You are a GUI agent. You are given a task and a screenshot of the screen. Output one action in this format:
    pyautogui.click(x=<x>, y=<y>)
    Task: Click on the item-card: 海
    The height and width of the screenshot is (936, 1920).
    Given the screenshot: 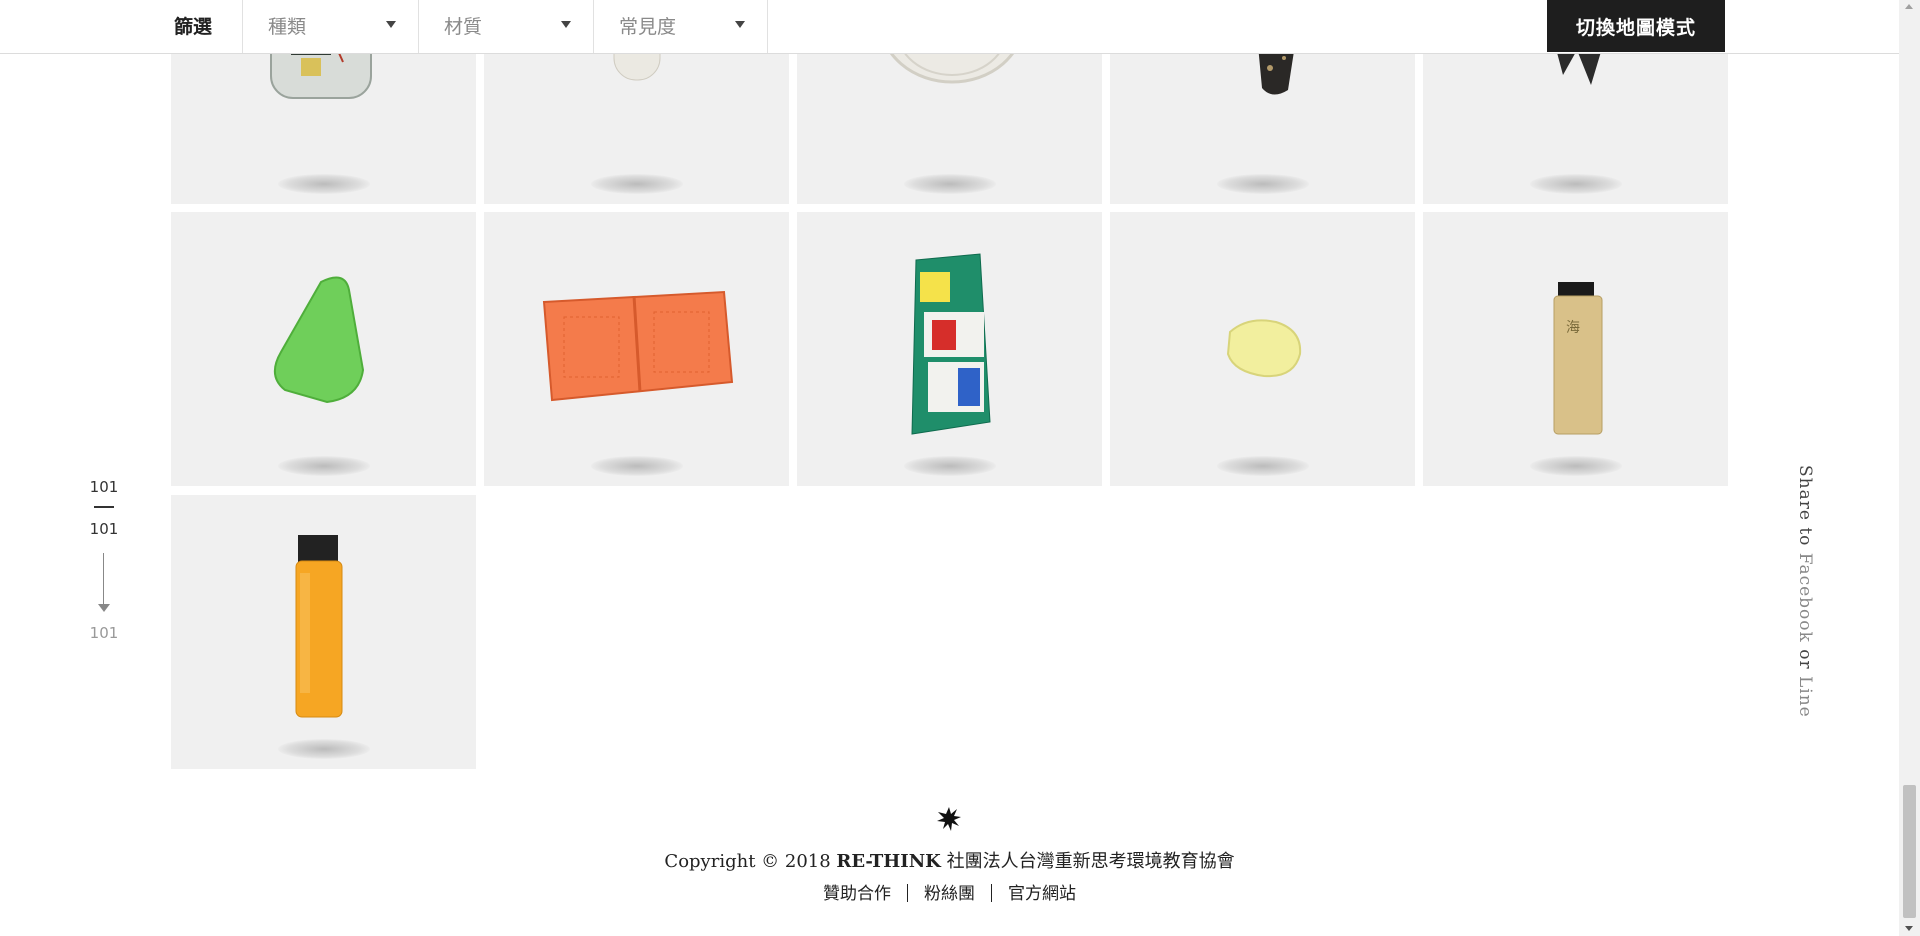 What is the action you would take?
    pyautogui.click(x=1575, y=349)
    